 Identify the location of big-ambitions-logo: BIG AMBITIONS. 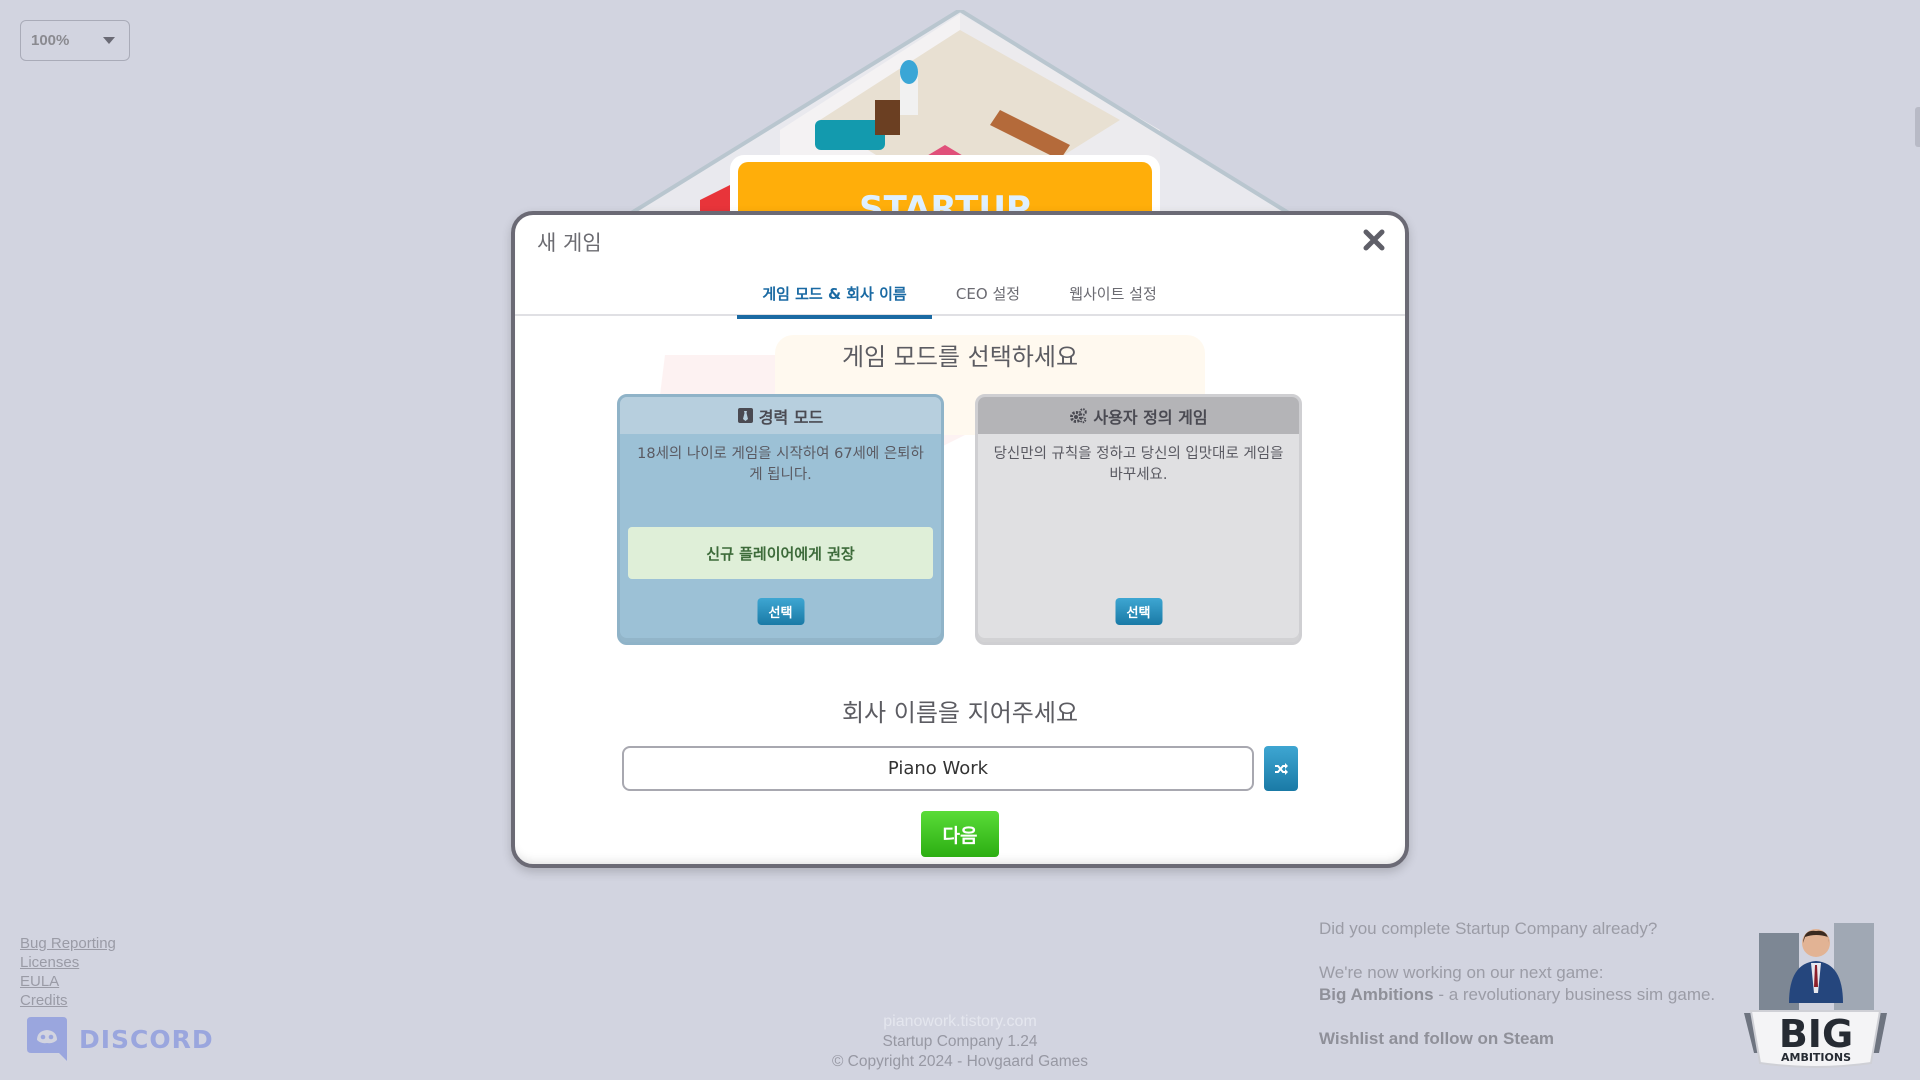
(1815, 985).